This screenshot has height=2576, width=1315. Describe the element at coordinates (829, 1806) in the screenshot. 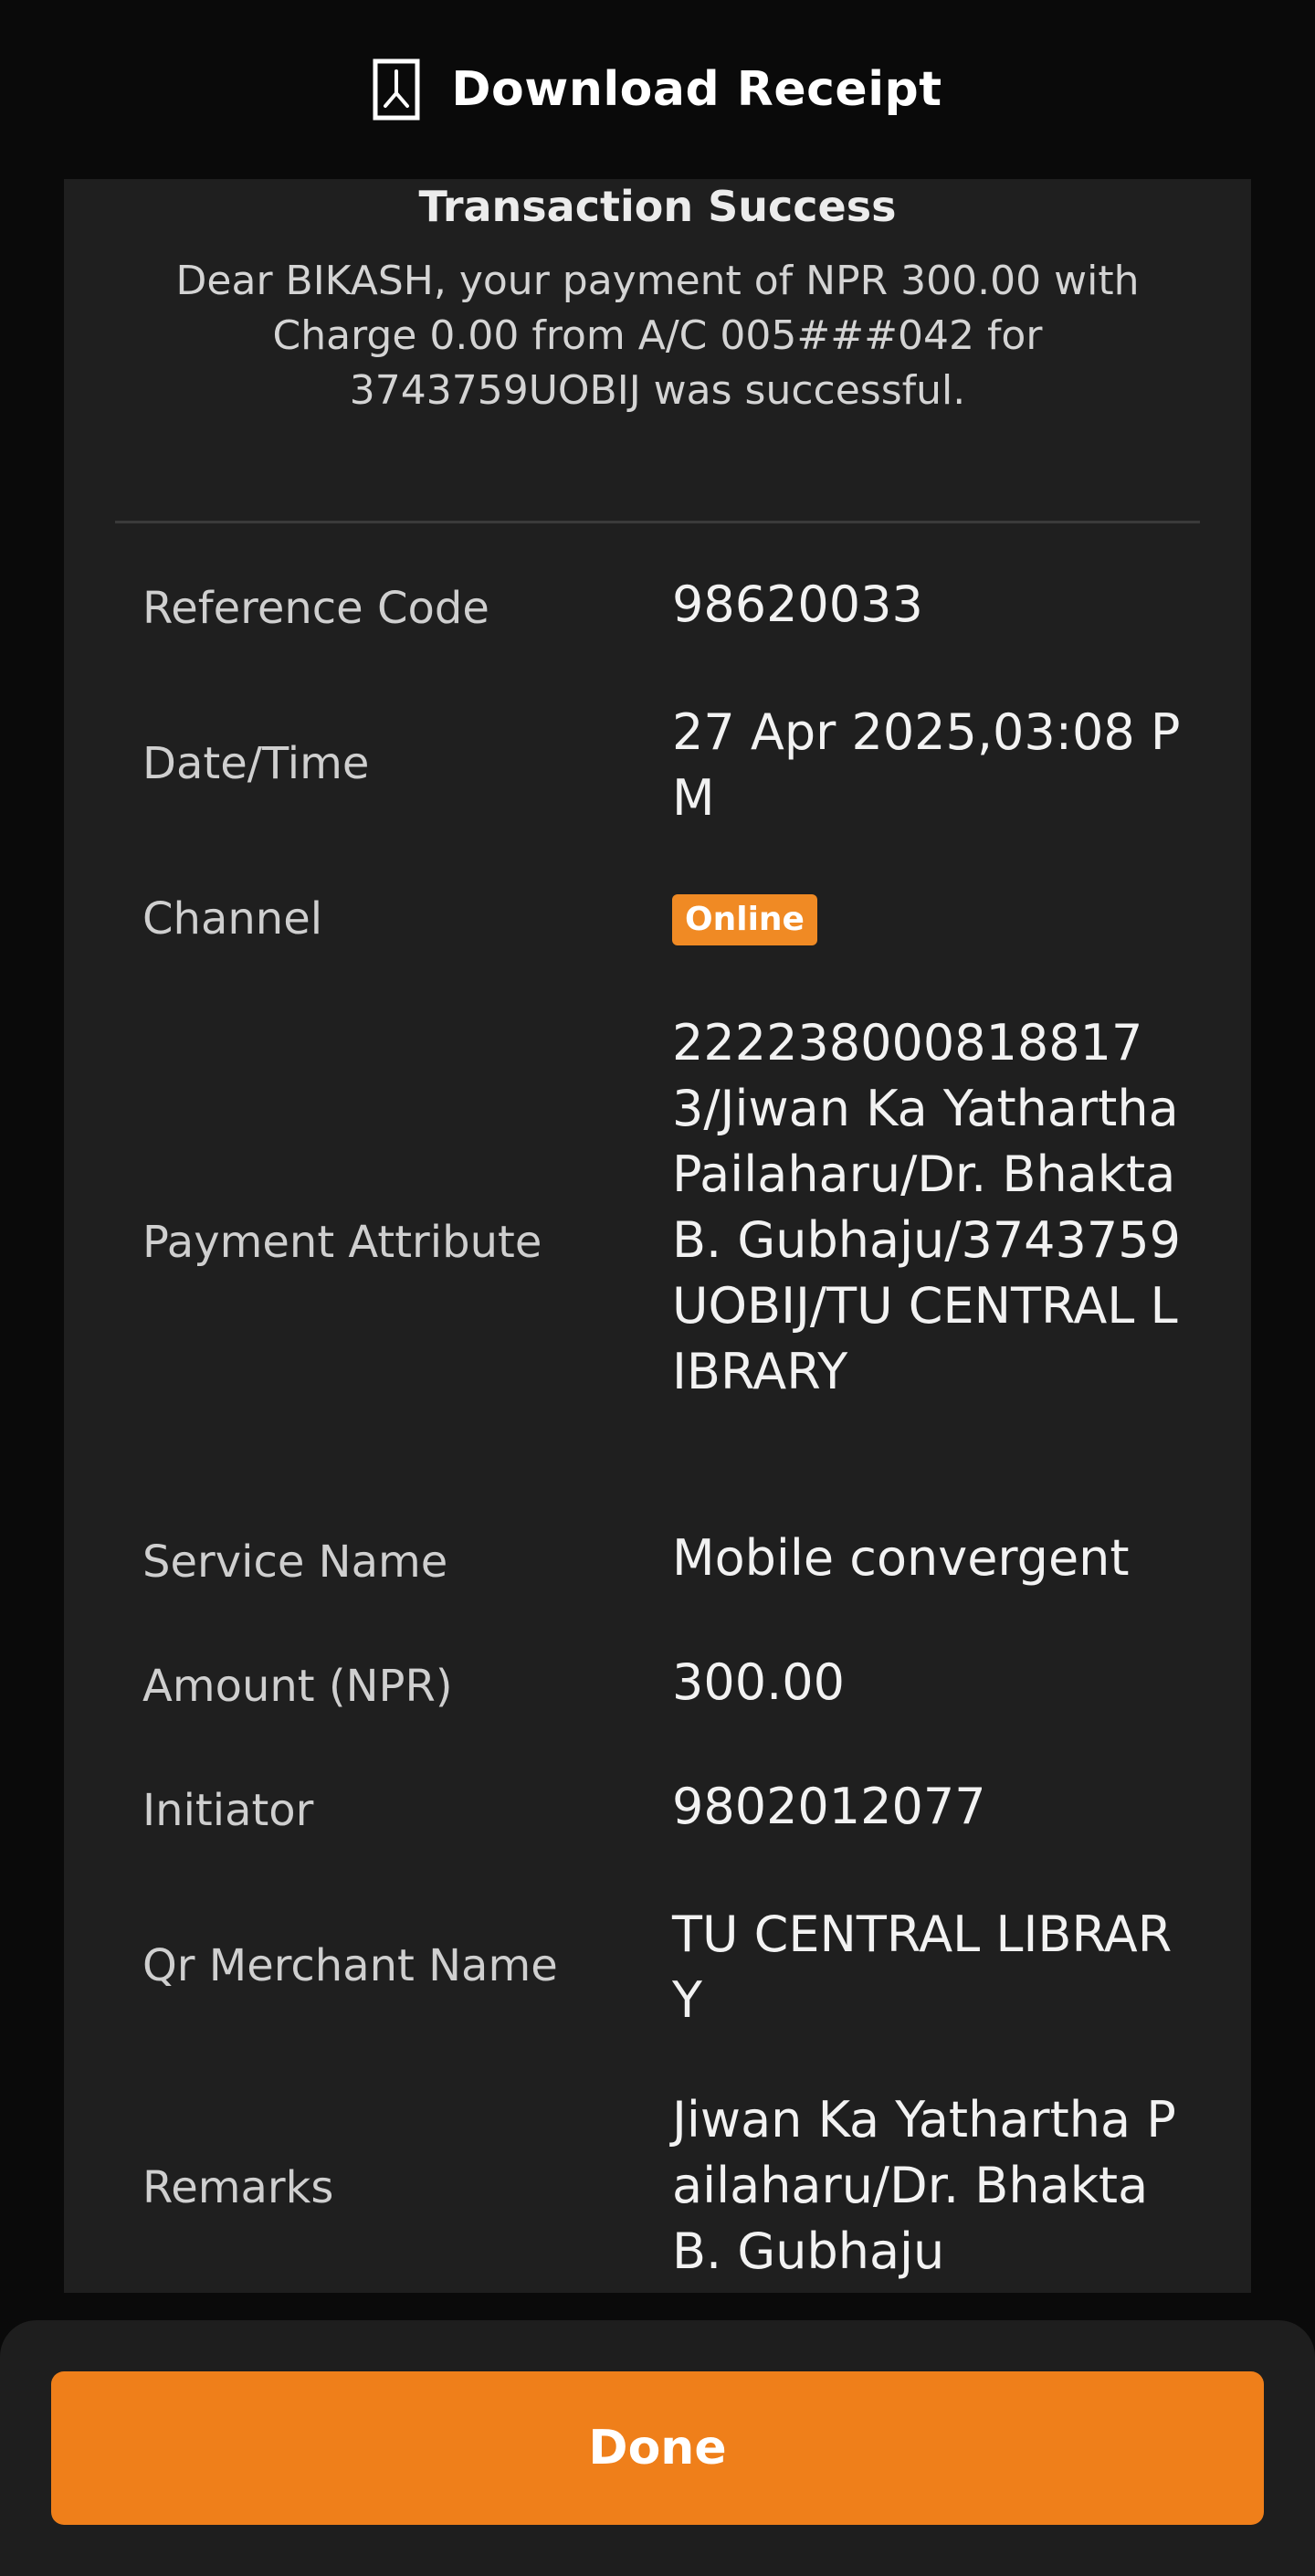

I see `initiator-value: 9802012077` at that location.